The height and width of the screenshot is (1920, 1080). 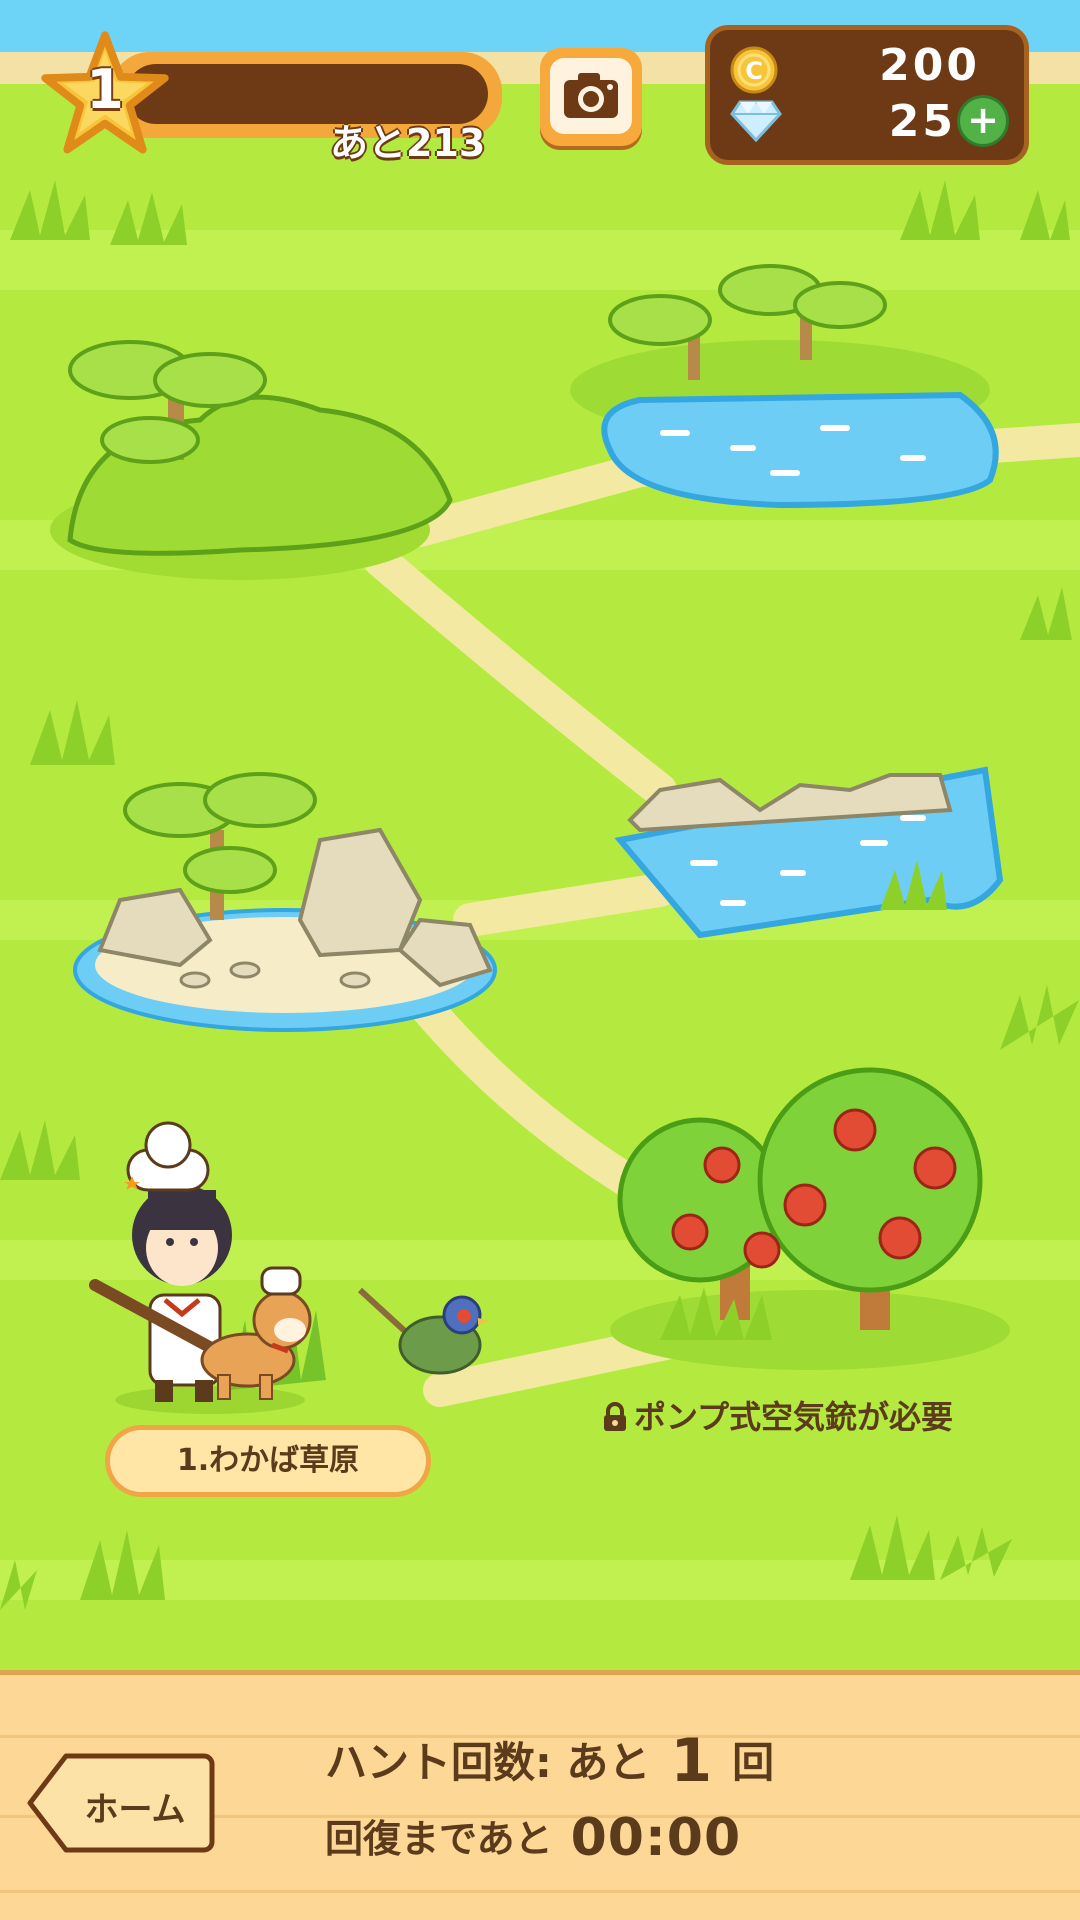 I want to click on recovery-timer-prefix: 回復まであと, so click(x=439, y=1839).